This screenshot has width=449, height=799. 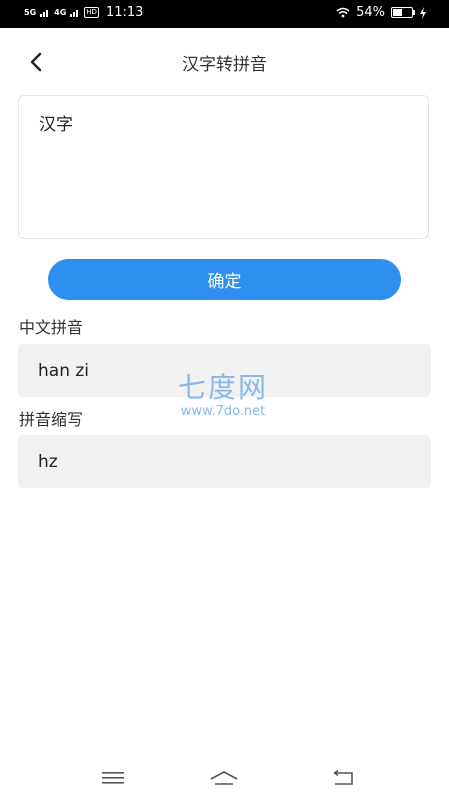 What do you see at coordinates (60, 12) in the screenshot?
I see `signal-4g-label: 4G` at bounding box center [60, 12].